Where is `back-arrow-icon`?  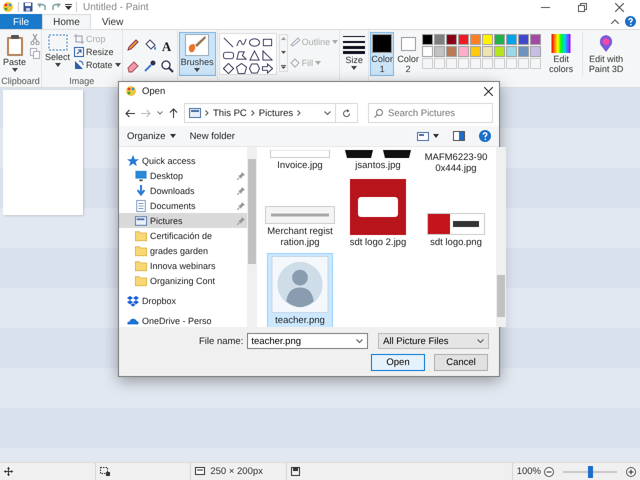 back-arrow-icon is located at coordinates (130, 113).